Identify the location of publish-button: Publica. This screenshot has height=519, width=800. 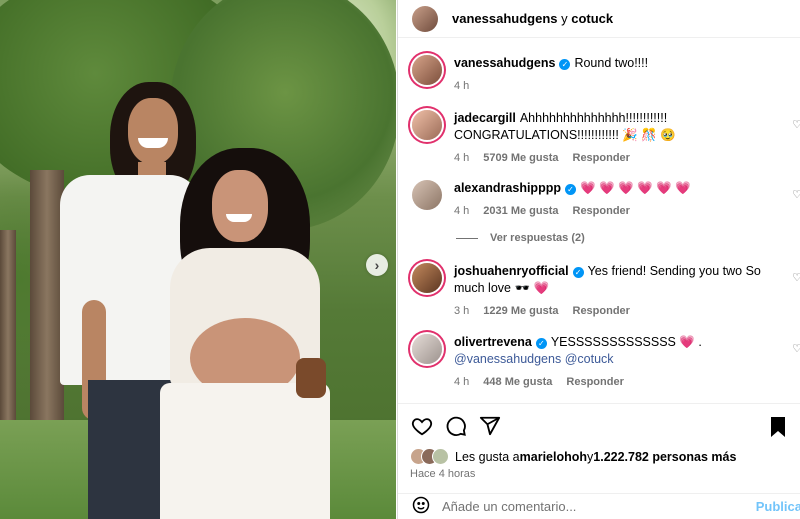
(778, 506).